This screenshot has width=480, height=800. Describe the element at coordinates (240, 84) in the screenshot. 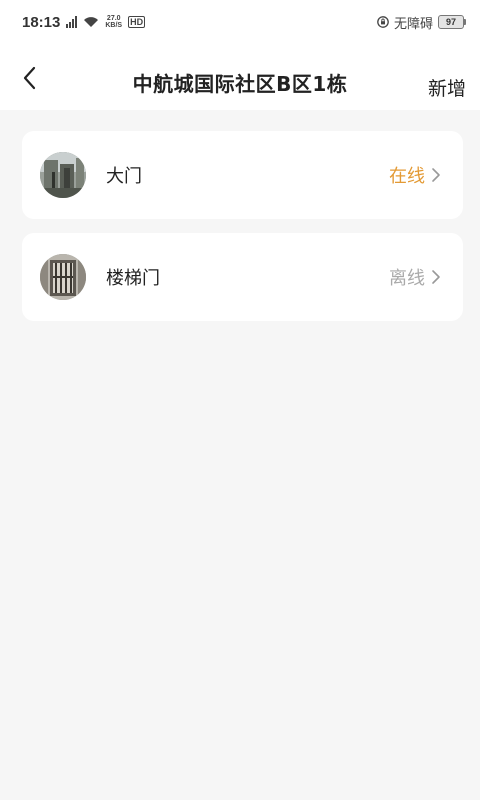

I see `page-title: 中航城国际社区B区1栋` at that location.